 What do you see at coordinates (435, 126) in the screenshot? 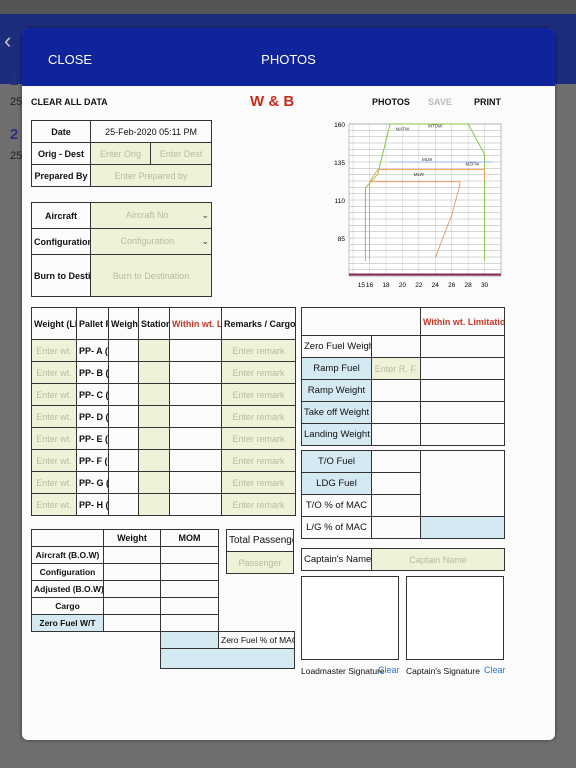
I see `chart-line-label: MTOW` at bounding box center [435, 126].